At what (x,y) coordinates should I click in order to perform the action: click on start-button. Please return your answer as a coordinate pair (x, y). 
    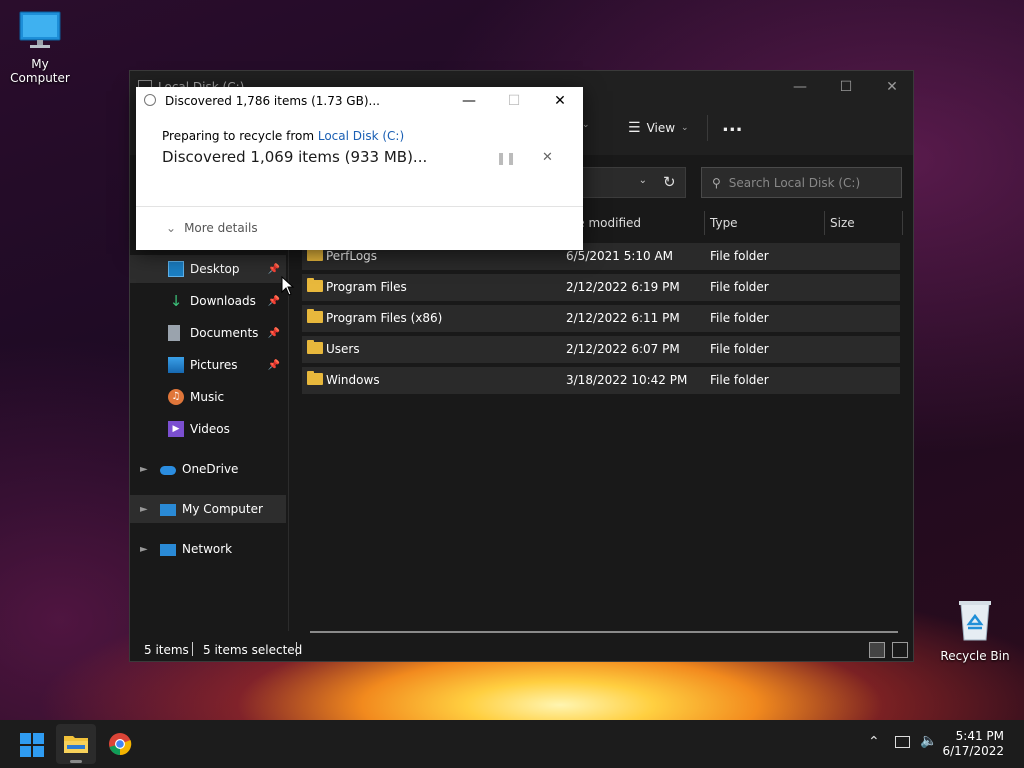
    Looking at the image, I should click on (32, 745).